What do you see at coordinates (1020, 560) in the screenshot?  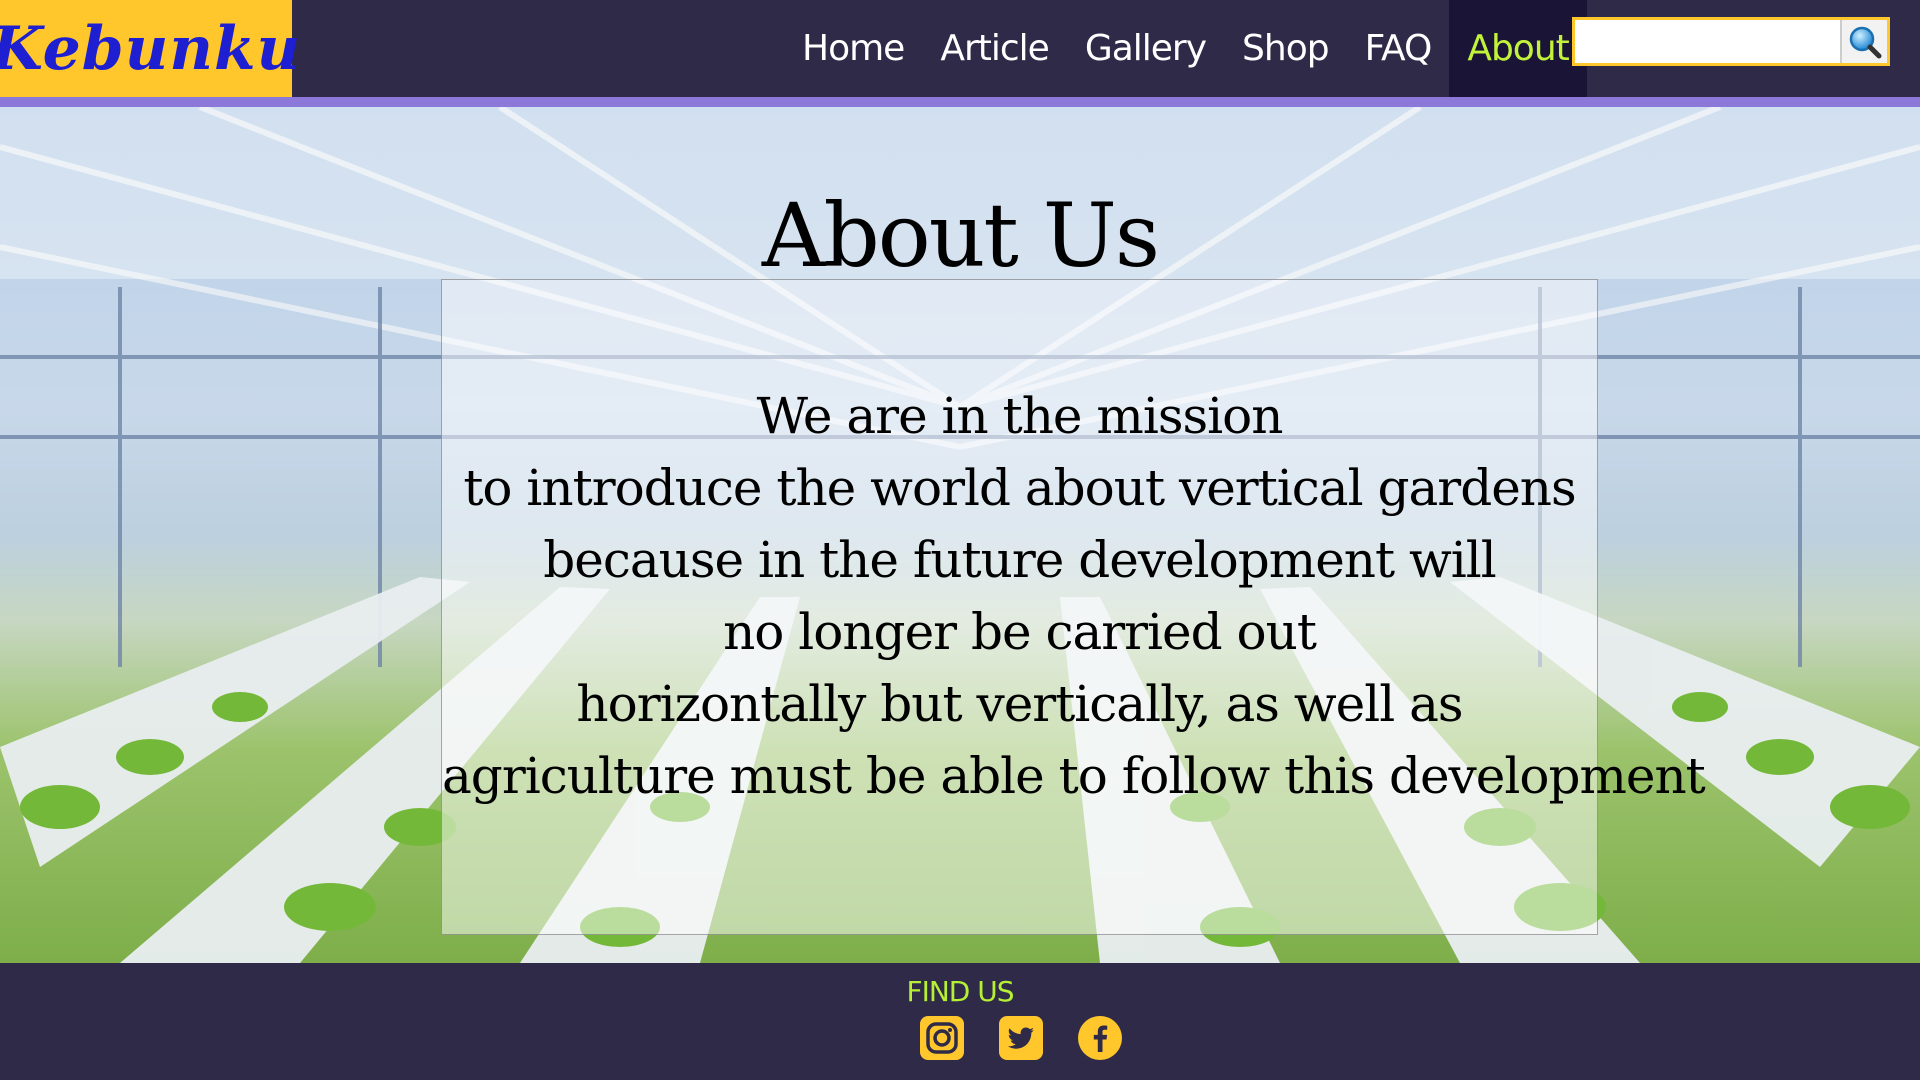 I see `mission-line: because in the future development will` at bounding box center [1020, 560].